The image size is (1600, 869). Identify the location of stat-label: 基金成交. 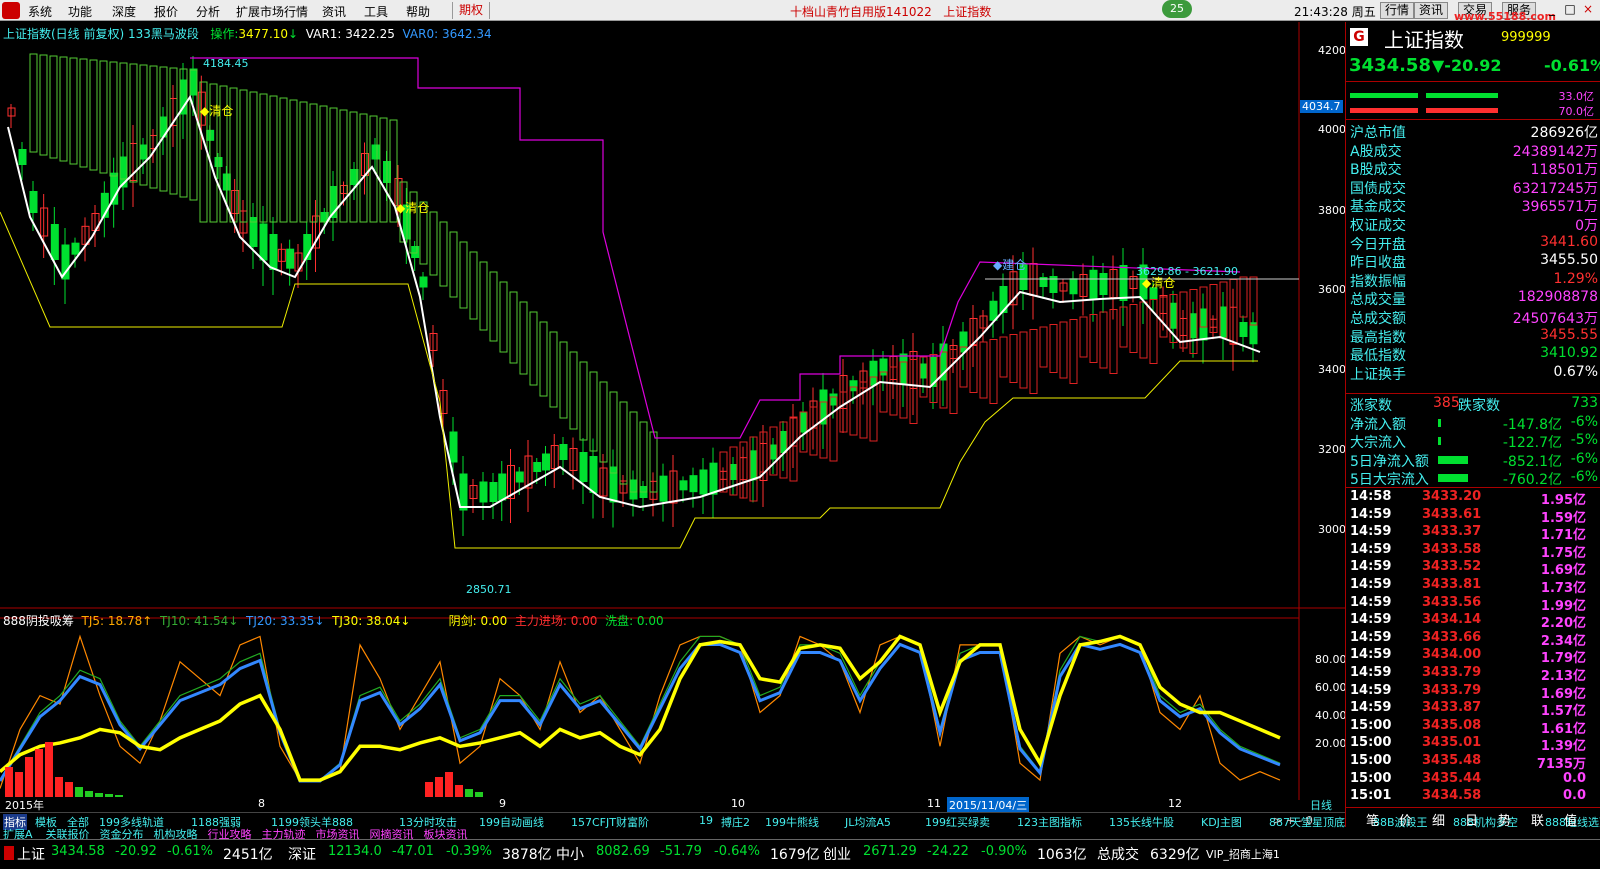
(1378, 207).